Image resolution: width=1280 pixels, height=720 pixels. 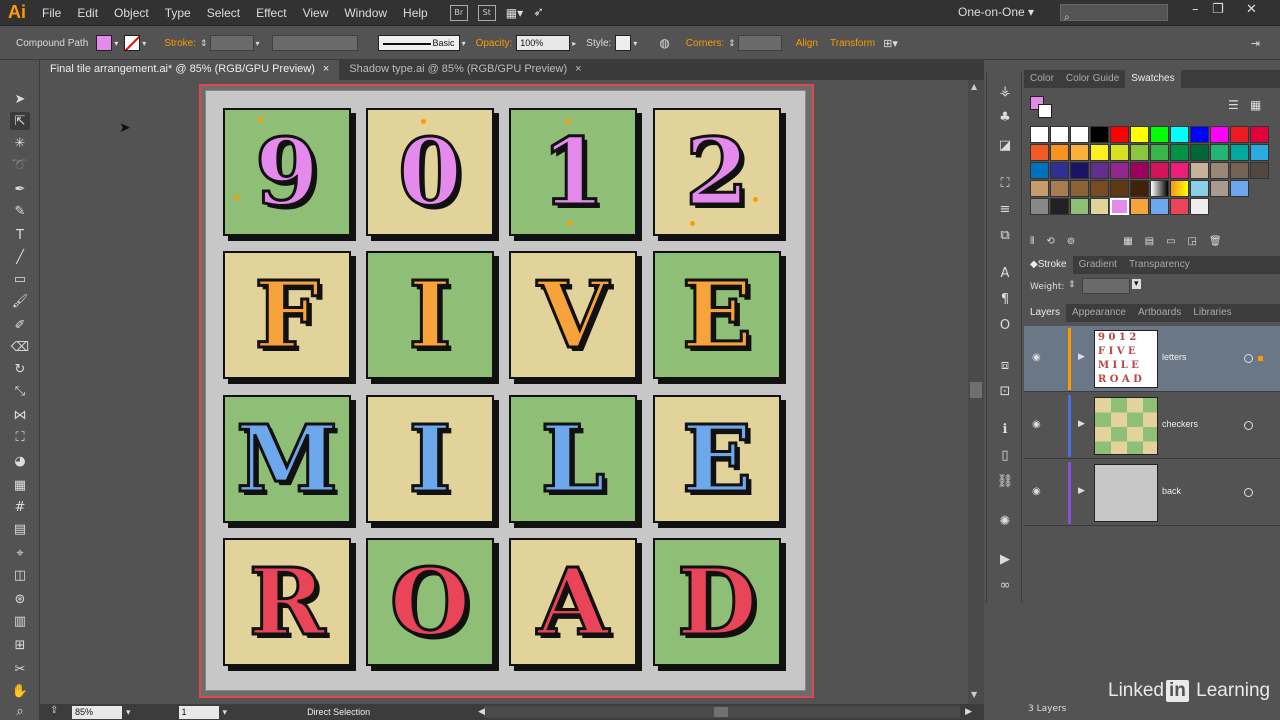 What do you see at coordinates (104, 43) in the screenshot?
I see `fill-swatch` at bounding box center [104, 43].